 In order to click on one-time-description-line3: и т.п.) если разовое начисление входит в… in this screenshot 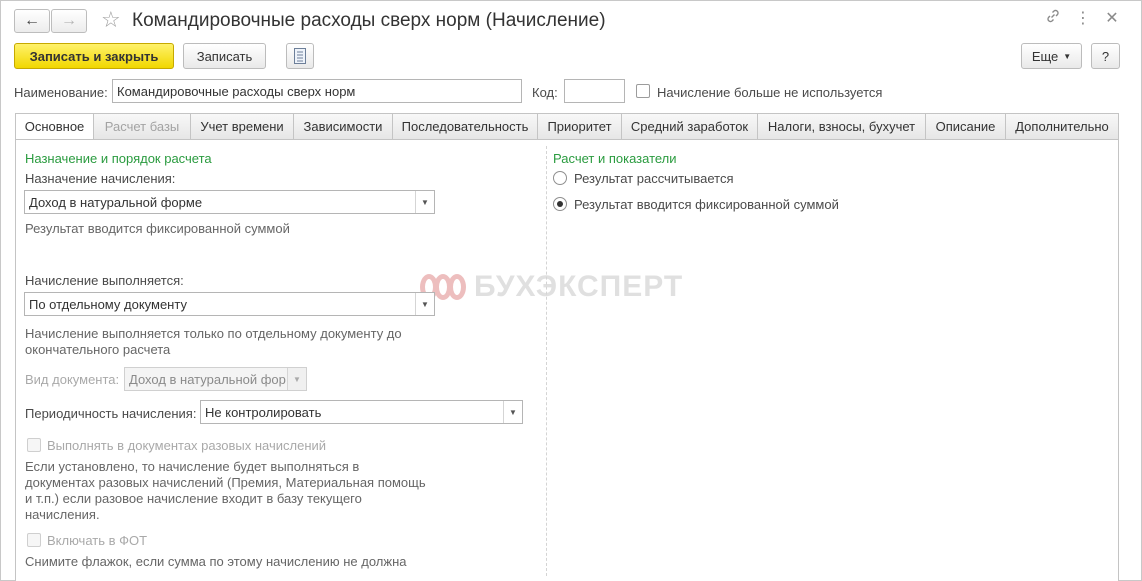, I will do `click(193, 498)`.